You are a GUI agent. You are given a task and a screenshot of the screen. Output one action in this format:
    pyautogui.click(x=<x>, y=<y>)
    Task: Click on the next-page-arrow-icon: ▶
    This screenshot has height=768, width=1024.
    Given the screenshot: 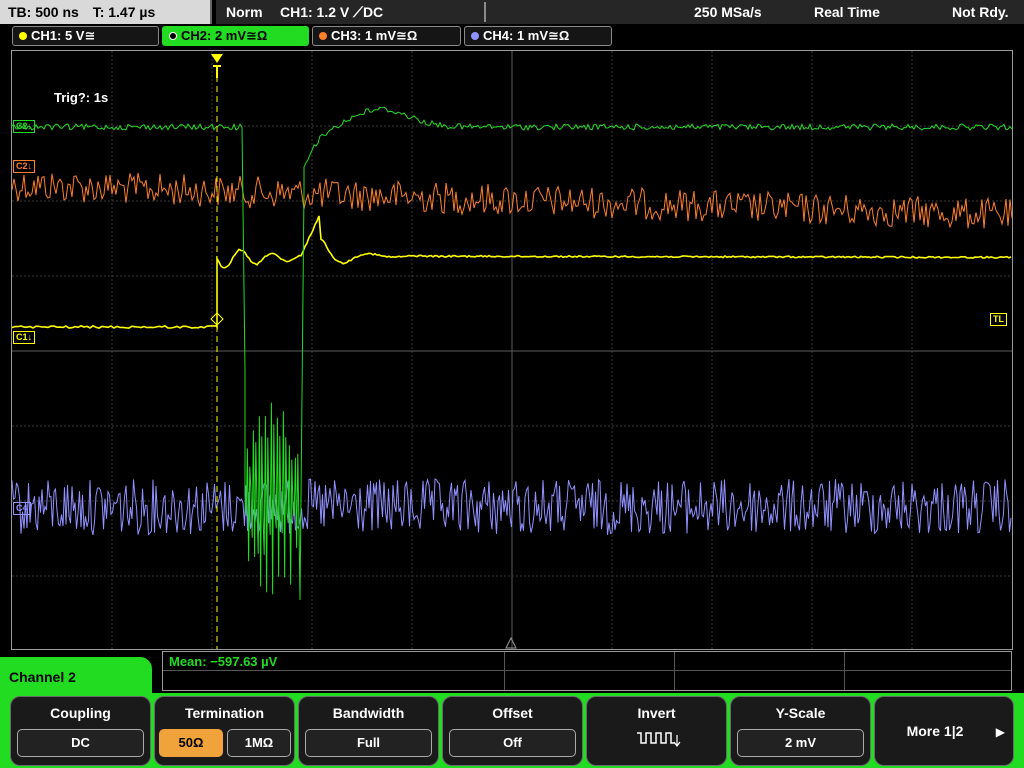 What is the action you would take?
    pyautogui.click(x=1000, y=732)
    